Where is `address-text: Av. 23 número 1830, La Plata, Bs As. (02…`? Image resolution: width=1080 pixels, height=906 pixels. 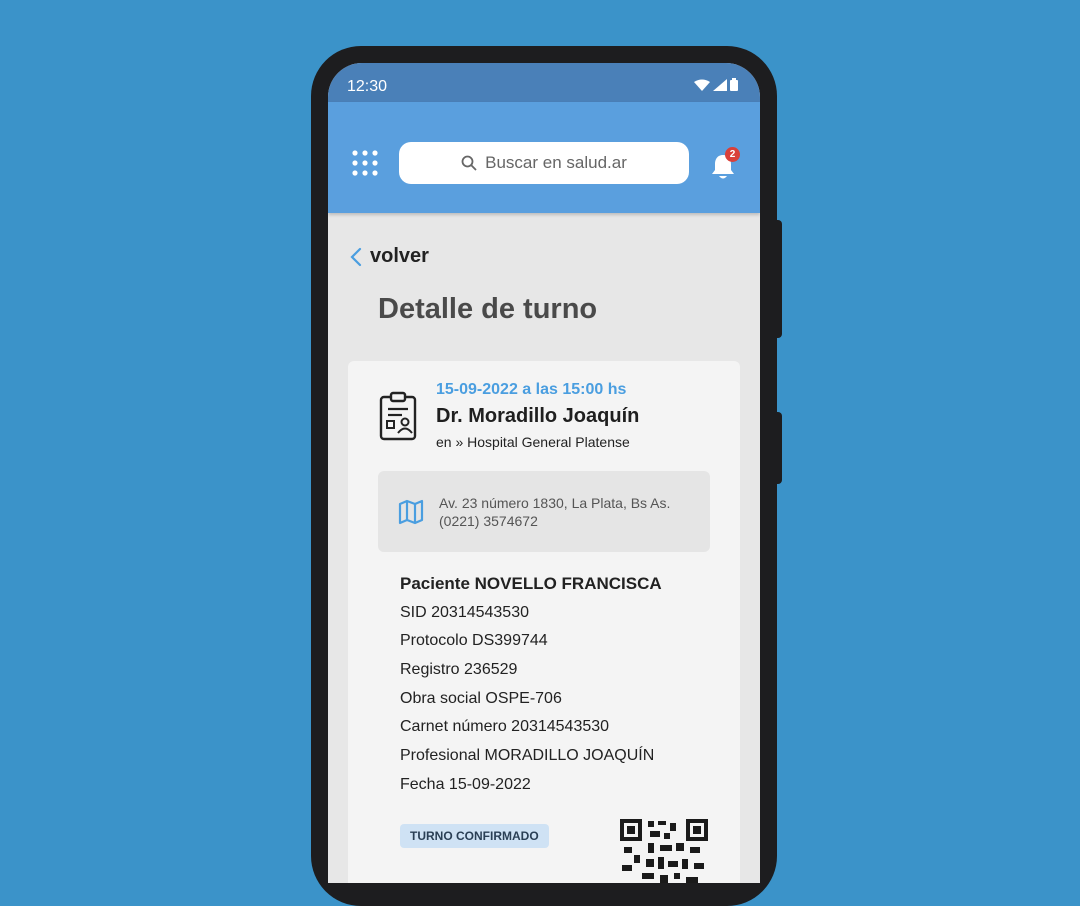
address-text: Av. 23 número 1830, La Plata, Bs As. (02… is located at coordinates (554, 512).